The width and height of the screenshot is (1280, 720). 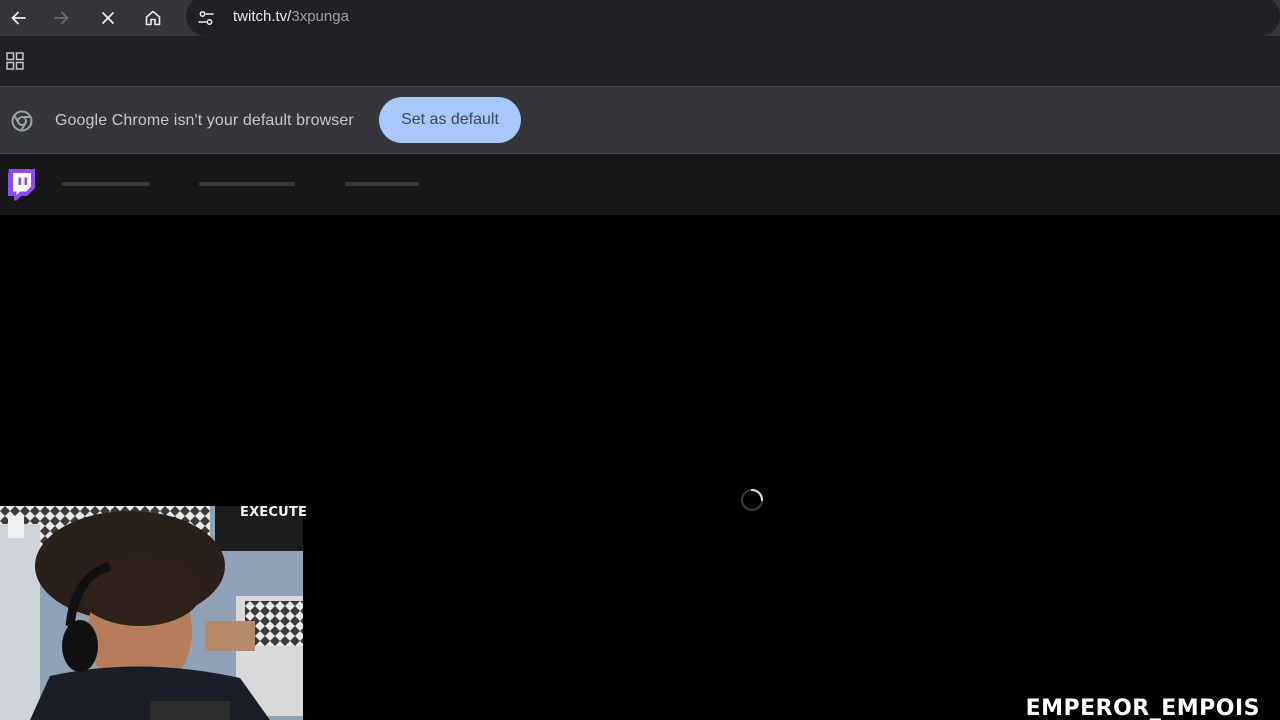 What do you see at coordinates (21, 185) in the screenshot?
I see `twitch-logo-icon` at bounding box center [21, 185].